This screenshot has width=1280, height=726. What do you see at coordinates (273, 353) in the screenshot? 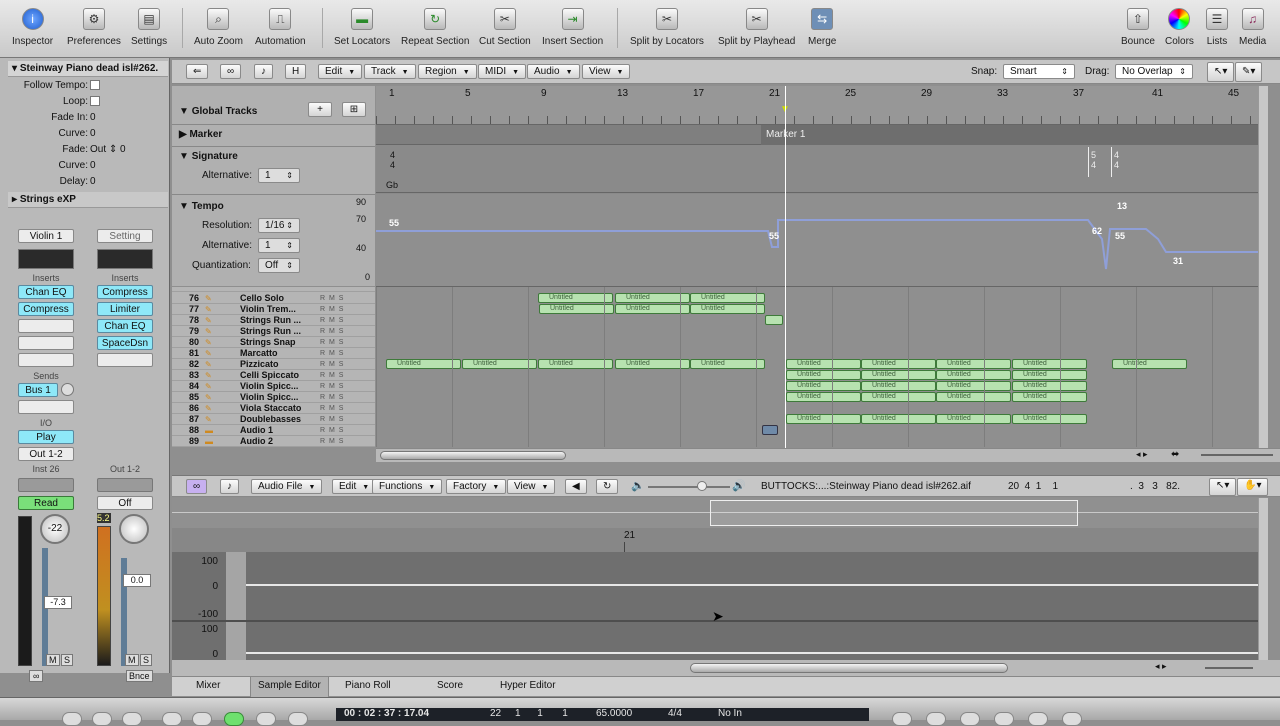
I see `track-row: 81 ✎ Marcatto R M S` at bounding box center [273, 353].